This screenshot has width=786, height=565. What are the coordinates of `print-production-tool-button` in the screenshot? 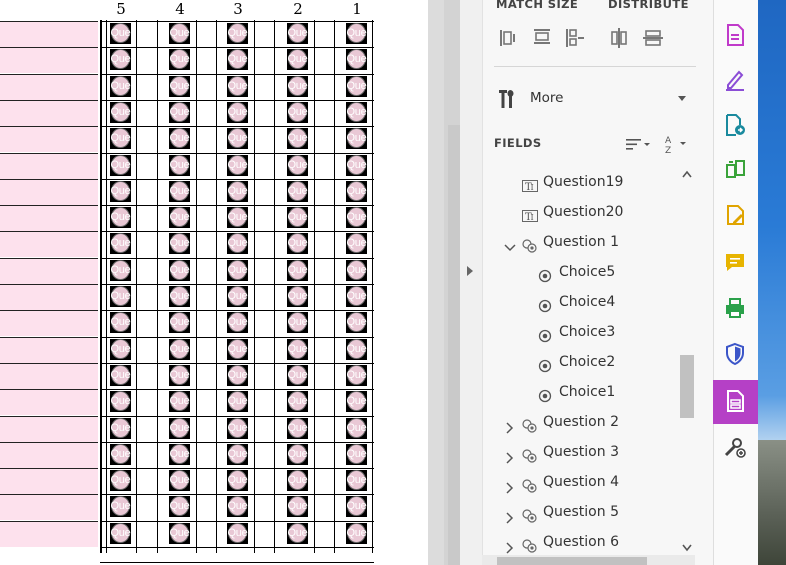 It's located at (735, 308).